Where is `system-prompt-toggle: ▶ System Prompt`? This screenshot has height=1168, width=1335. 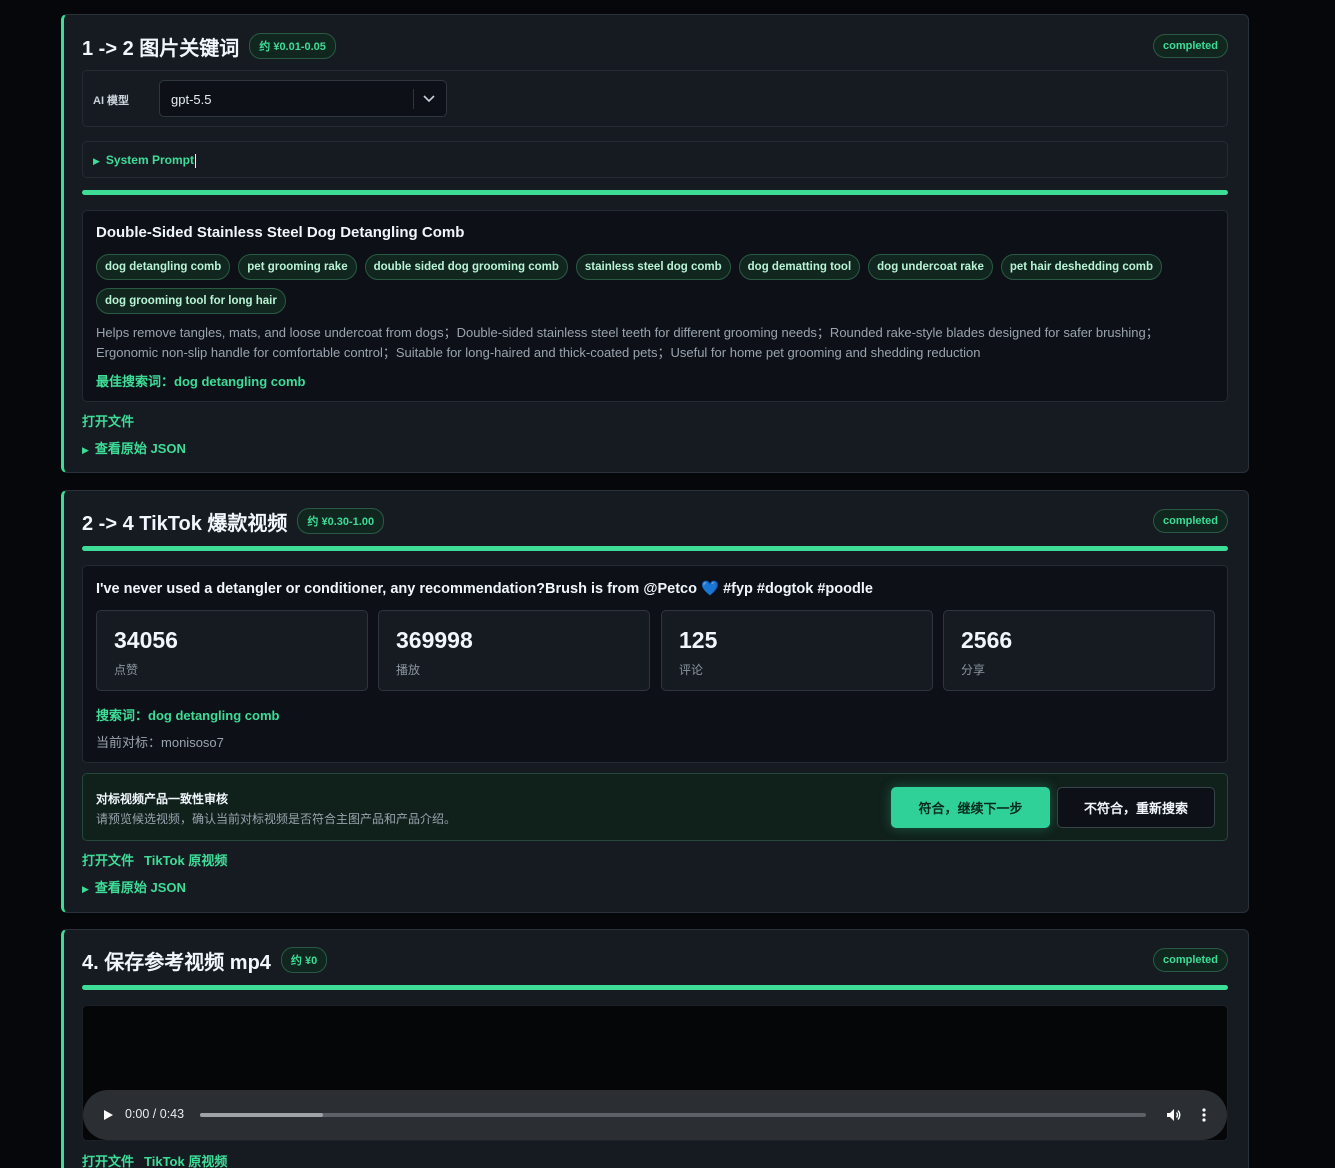 system-prompt-toggle: ▶ System Prompt is located at coordinates (655, 159).